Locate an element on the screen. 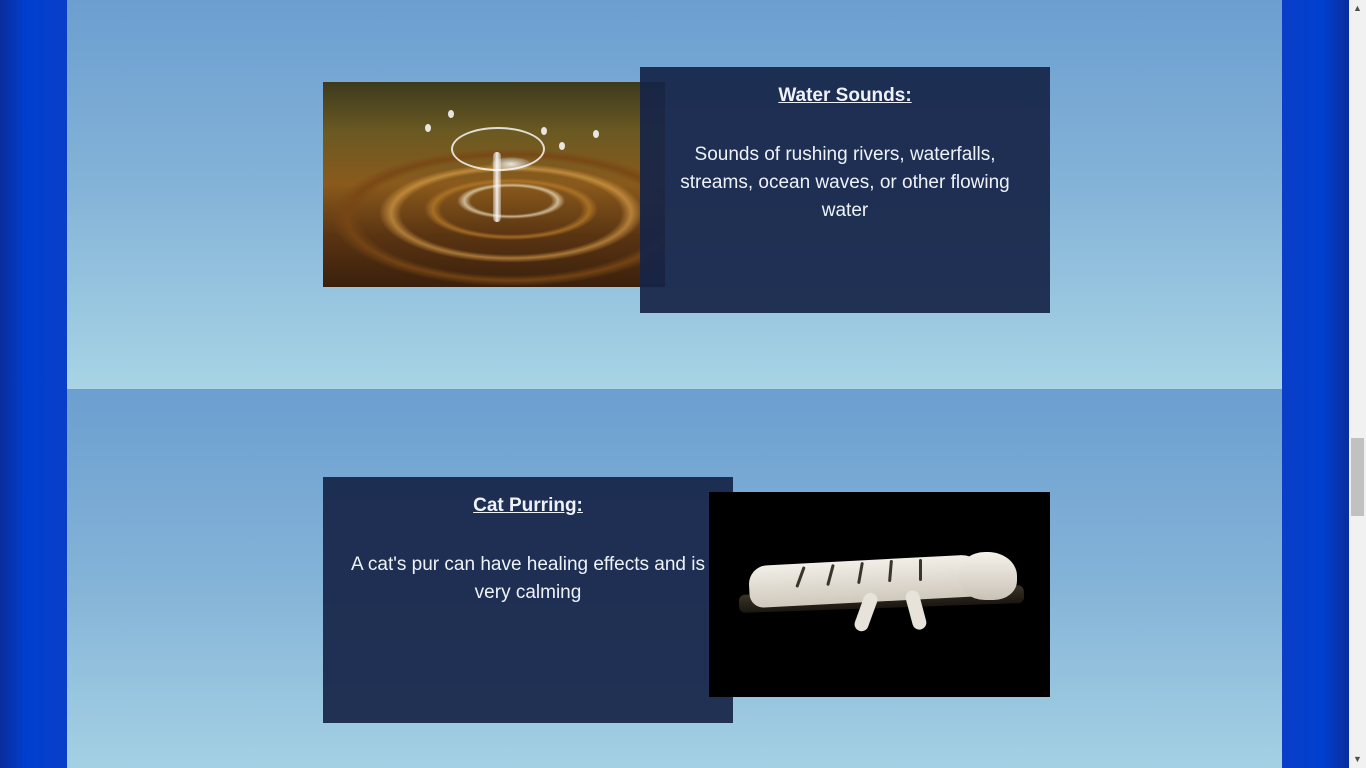 This screenshot has width=1366, height=768. scroll-down-arrow-icon: ▼ is located at coordinates (1357, 759).